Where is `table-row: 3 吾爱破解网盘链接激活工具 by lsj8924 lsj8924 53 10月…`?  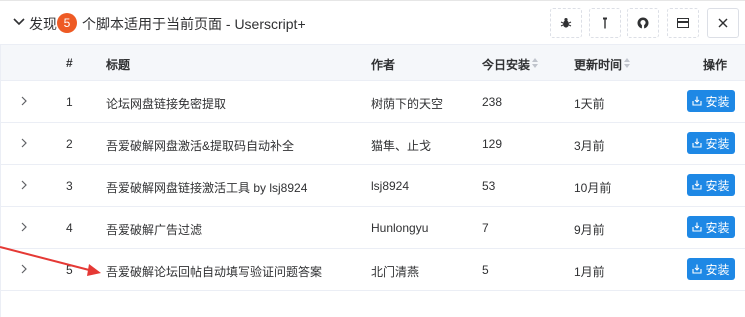 table-row: 3 吾爱破解网盘链接激活工具 by lsj8924 lsj8924 53 10月… is located at coordinates (373, 186).